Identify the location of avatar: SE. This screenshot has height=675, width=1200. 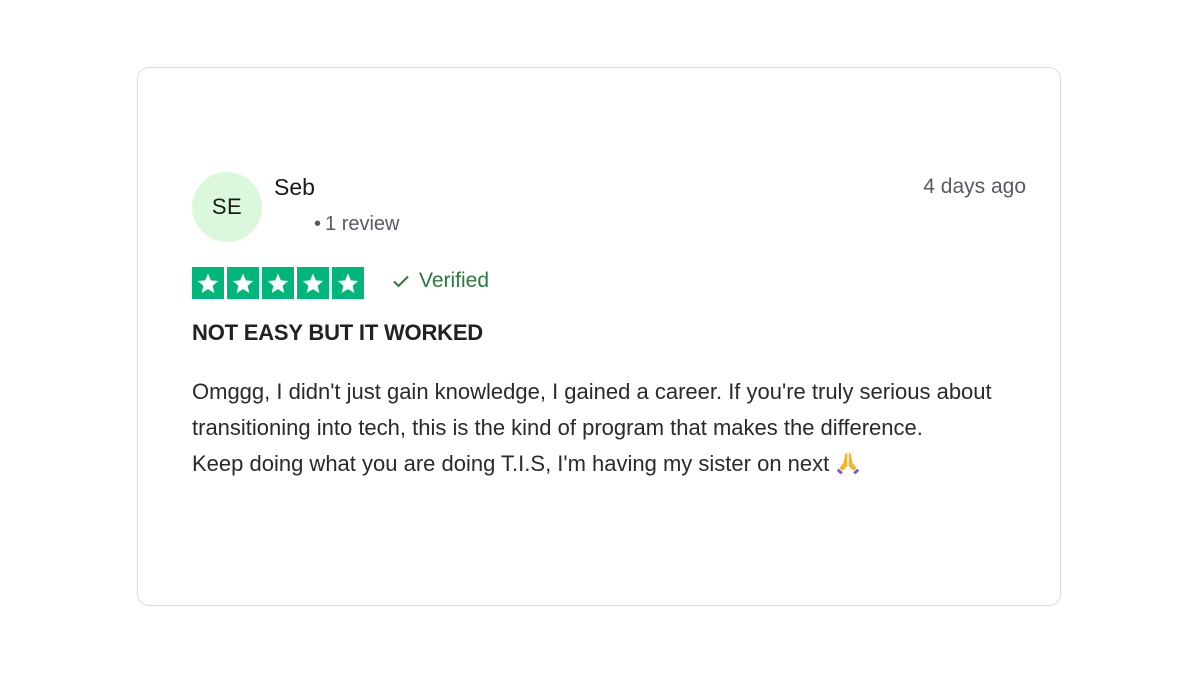
(227, 207).